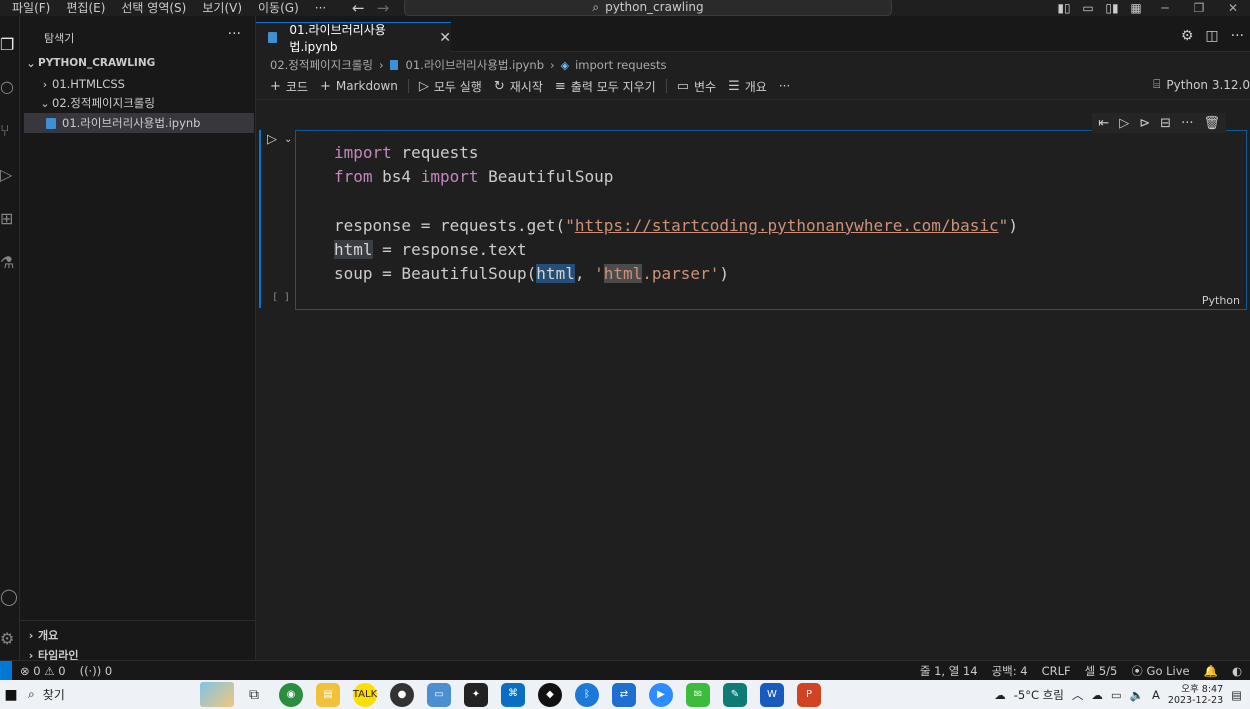  Describe the element at coordinates (1136, 8) in the screenshot. I see `customize-layout-icon: ▦` at that location.